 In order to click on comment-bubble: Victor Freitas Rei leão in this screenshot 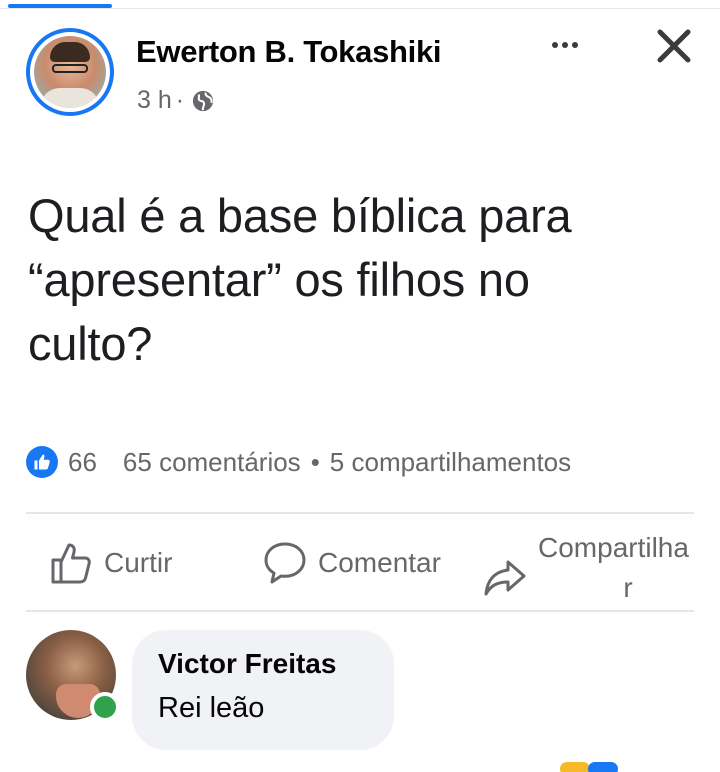, I will do `click(263, 690)`.